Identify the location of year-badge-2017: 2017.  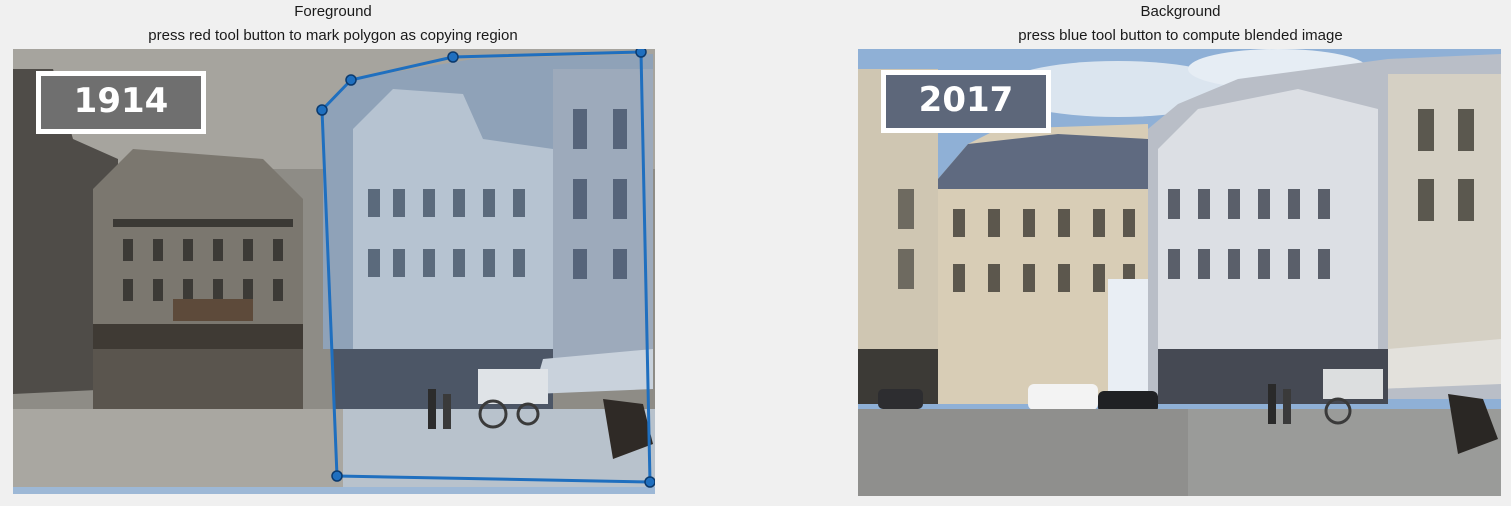
(966, 101).